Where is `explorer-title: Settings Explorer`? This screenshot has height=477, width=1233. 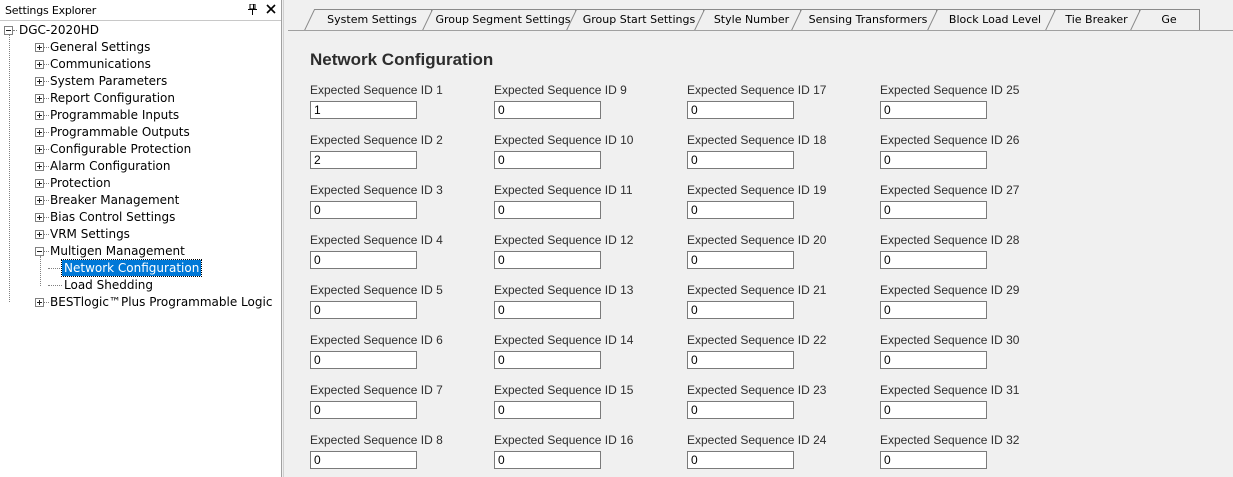 explorer-title: Settings Explorer is located at coordinates (51, 10).